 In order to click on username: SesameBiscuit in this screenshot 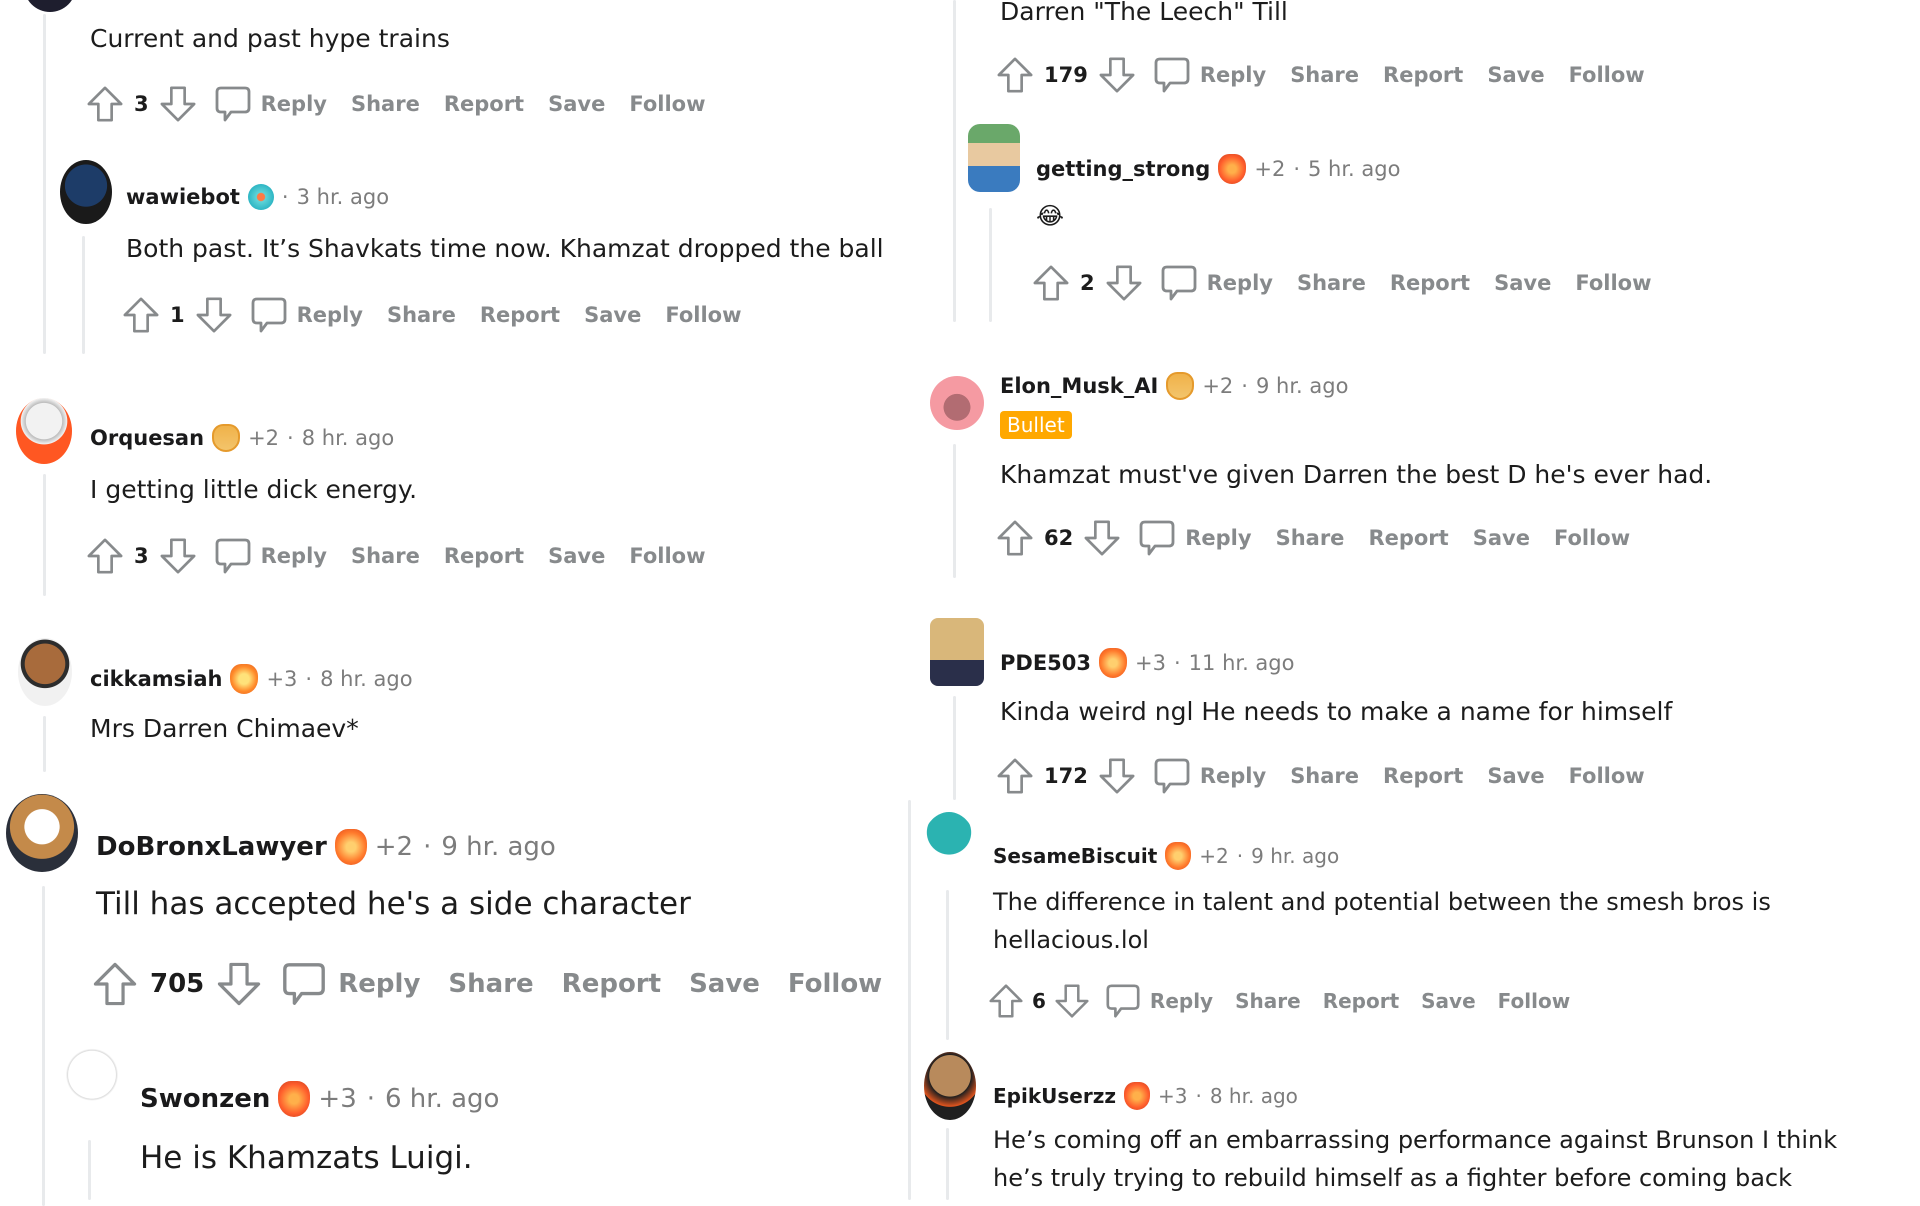, I will do `click(1075, 856)`.